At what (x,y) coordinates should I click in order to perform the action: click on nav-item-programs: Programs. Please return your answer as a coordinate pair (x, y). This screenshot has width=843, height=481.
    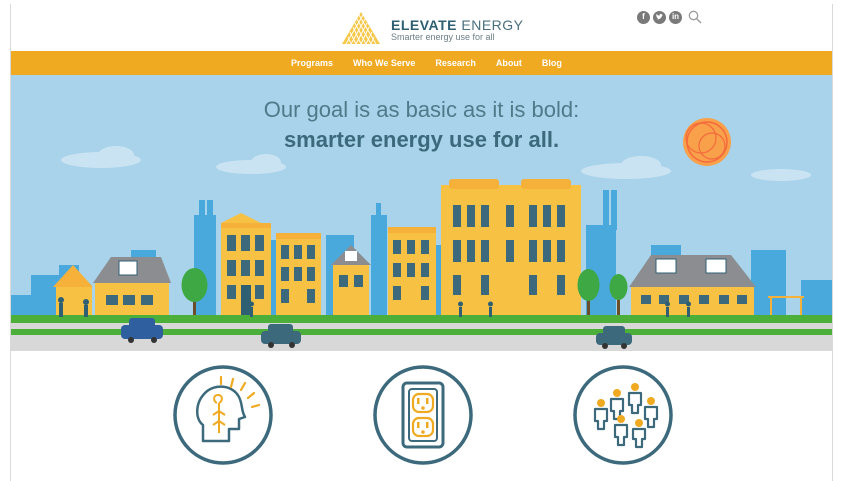
    Looking at the image, I should click on (312, 63).